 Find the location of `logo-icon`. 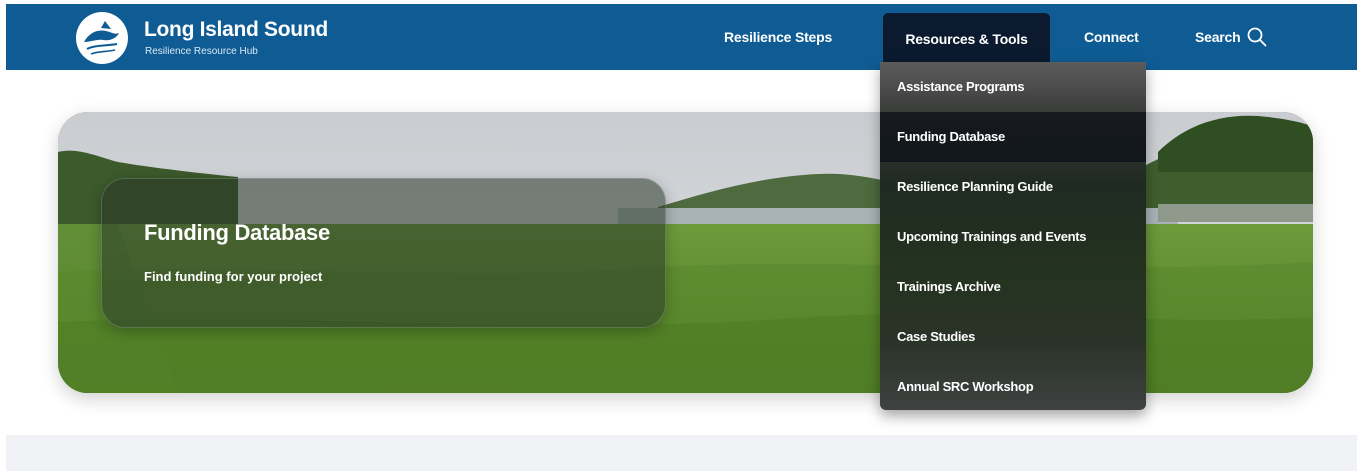

logo-icon is located at coordinates (102, 38).